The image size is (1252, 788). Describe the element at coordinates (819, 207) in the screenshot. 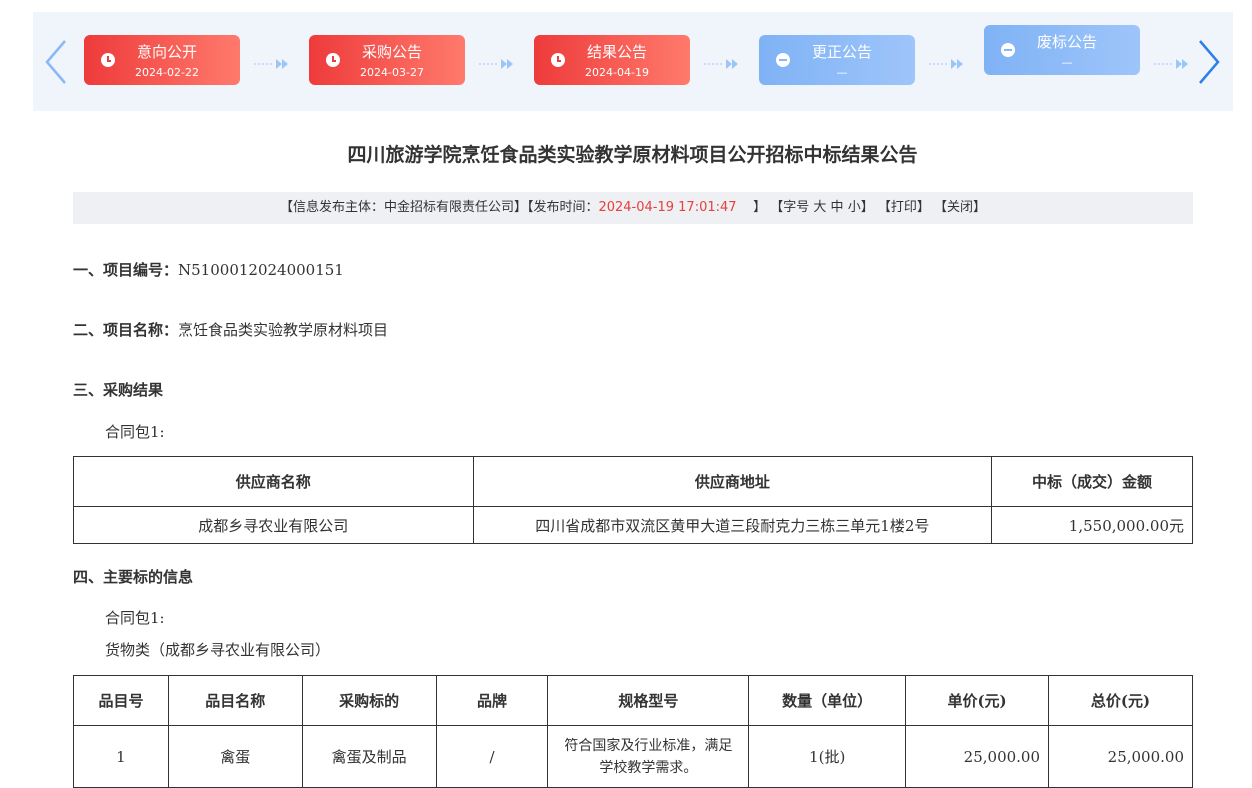

I see `font-large-link: 大` at that location.